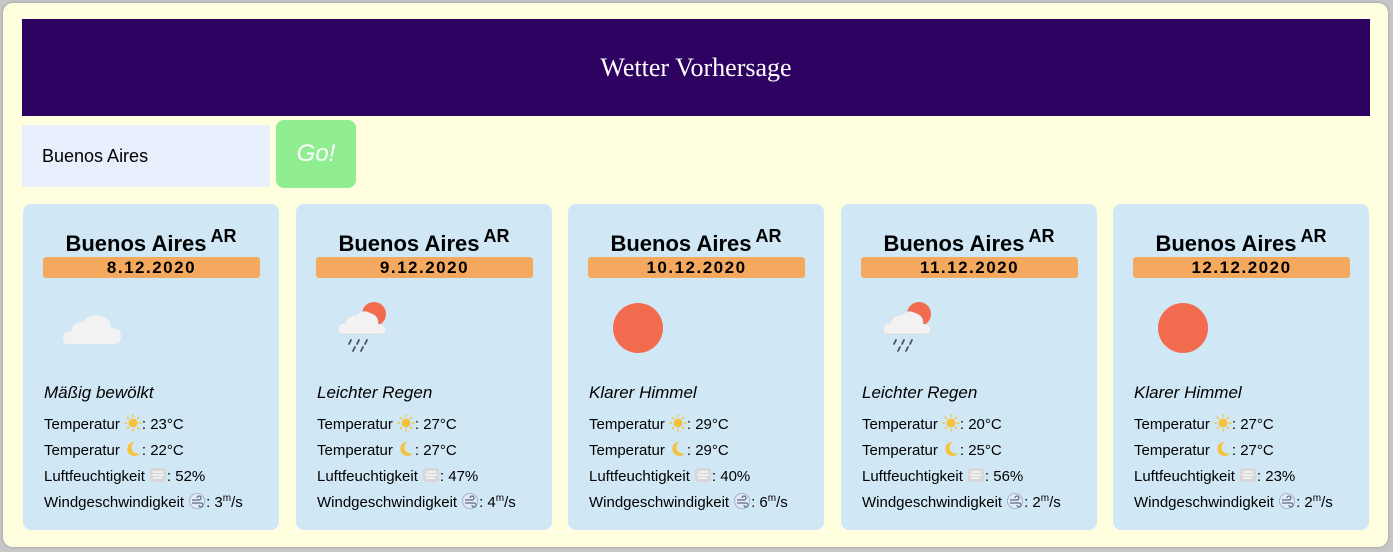 This screenshot has height=552, width=1393. What do you see at coordinates (143, 502) in the screenshot?
I see `wind-row: Windgeschwindigkeit: 3m/s` at bounding box center [143, 502].